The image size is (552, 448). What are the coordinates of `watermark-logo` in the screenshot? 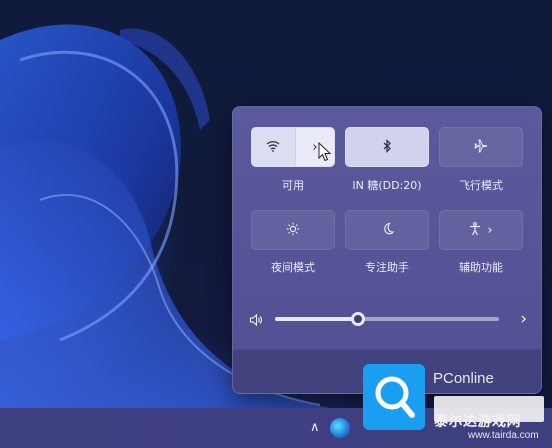 It's located at (394, 397).